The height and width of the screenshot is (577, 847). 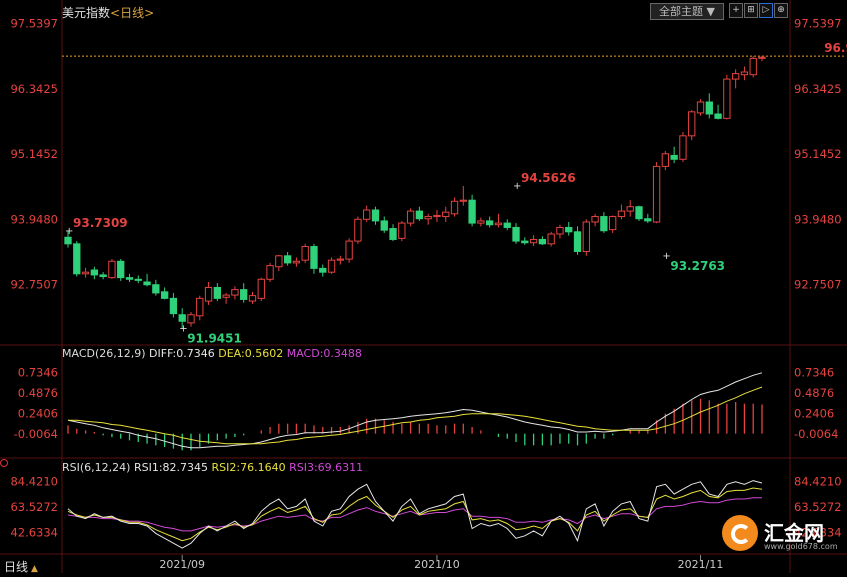 I want to click on rsi3-line, so click(x=414, y=514).